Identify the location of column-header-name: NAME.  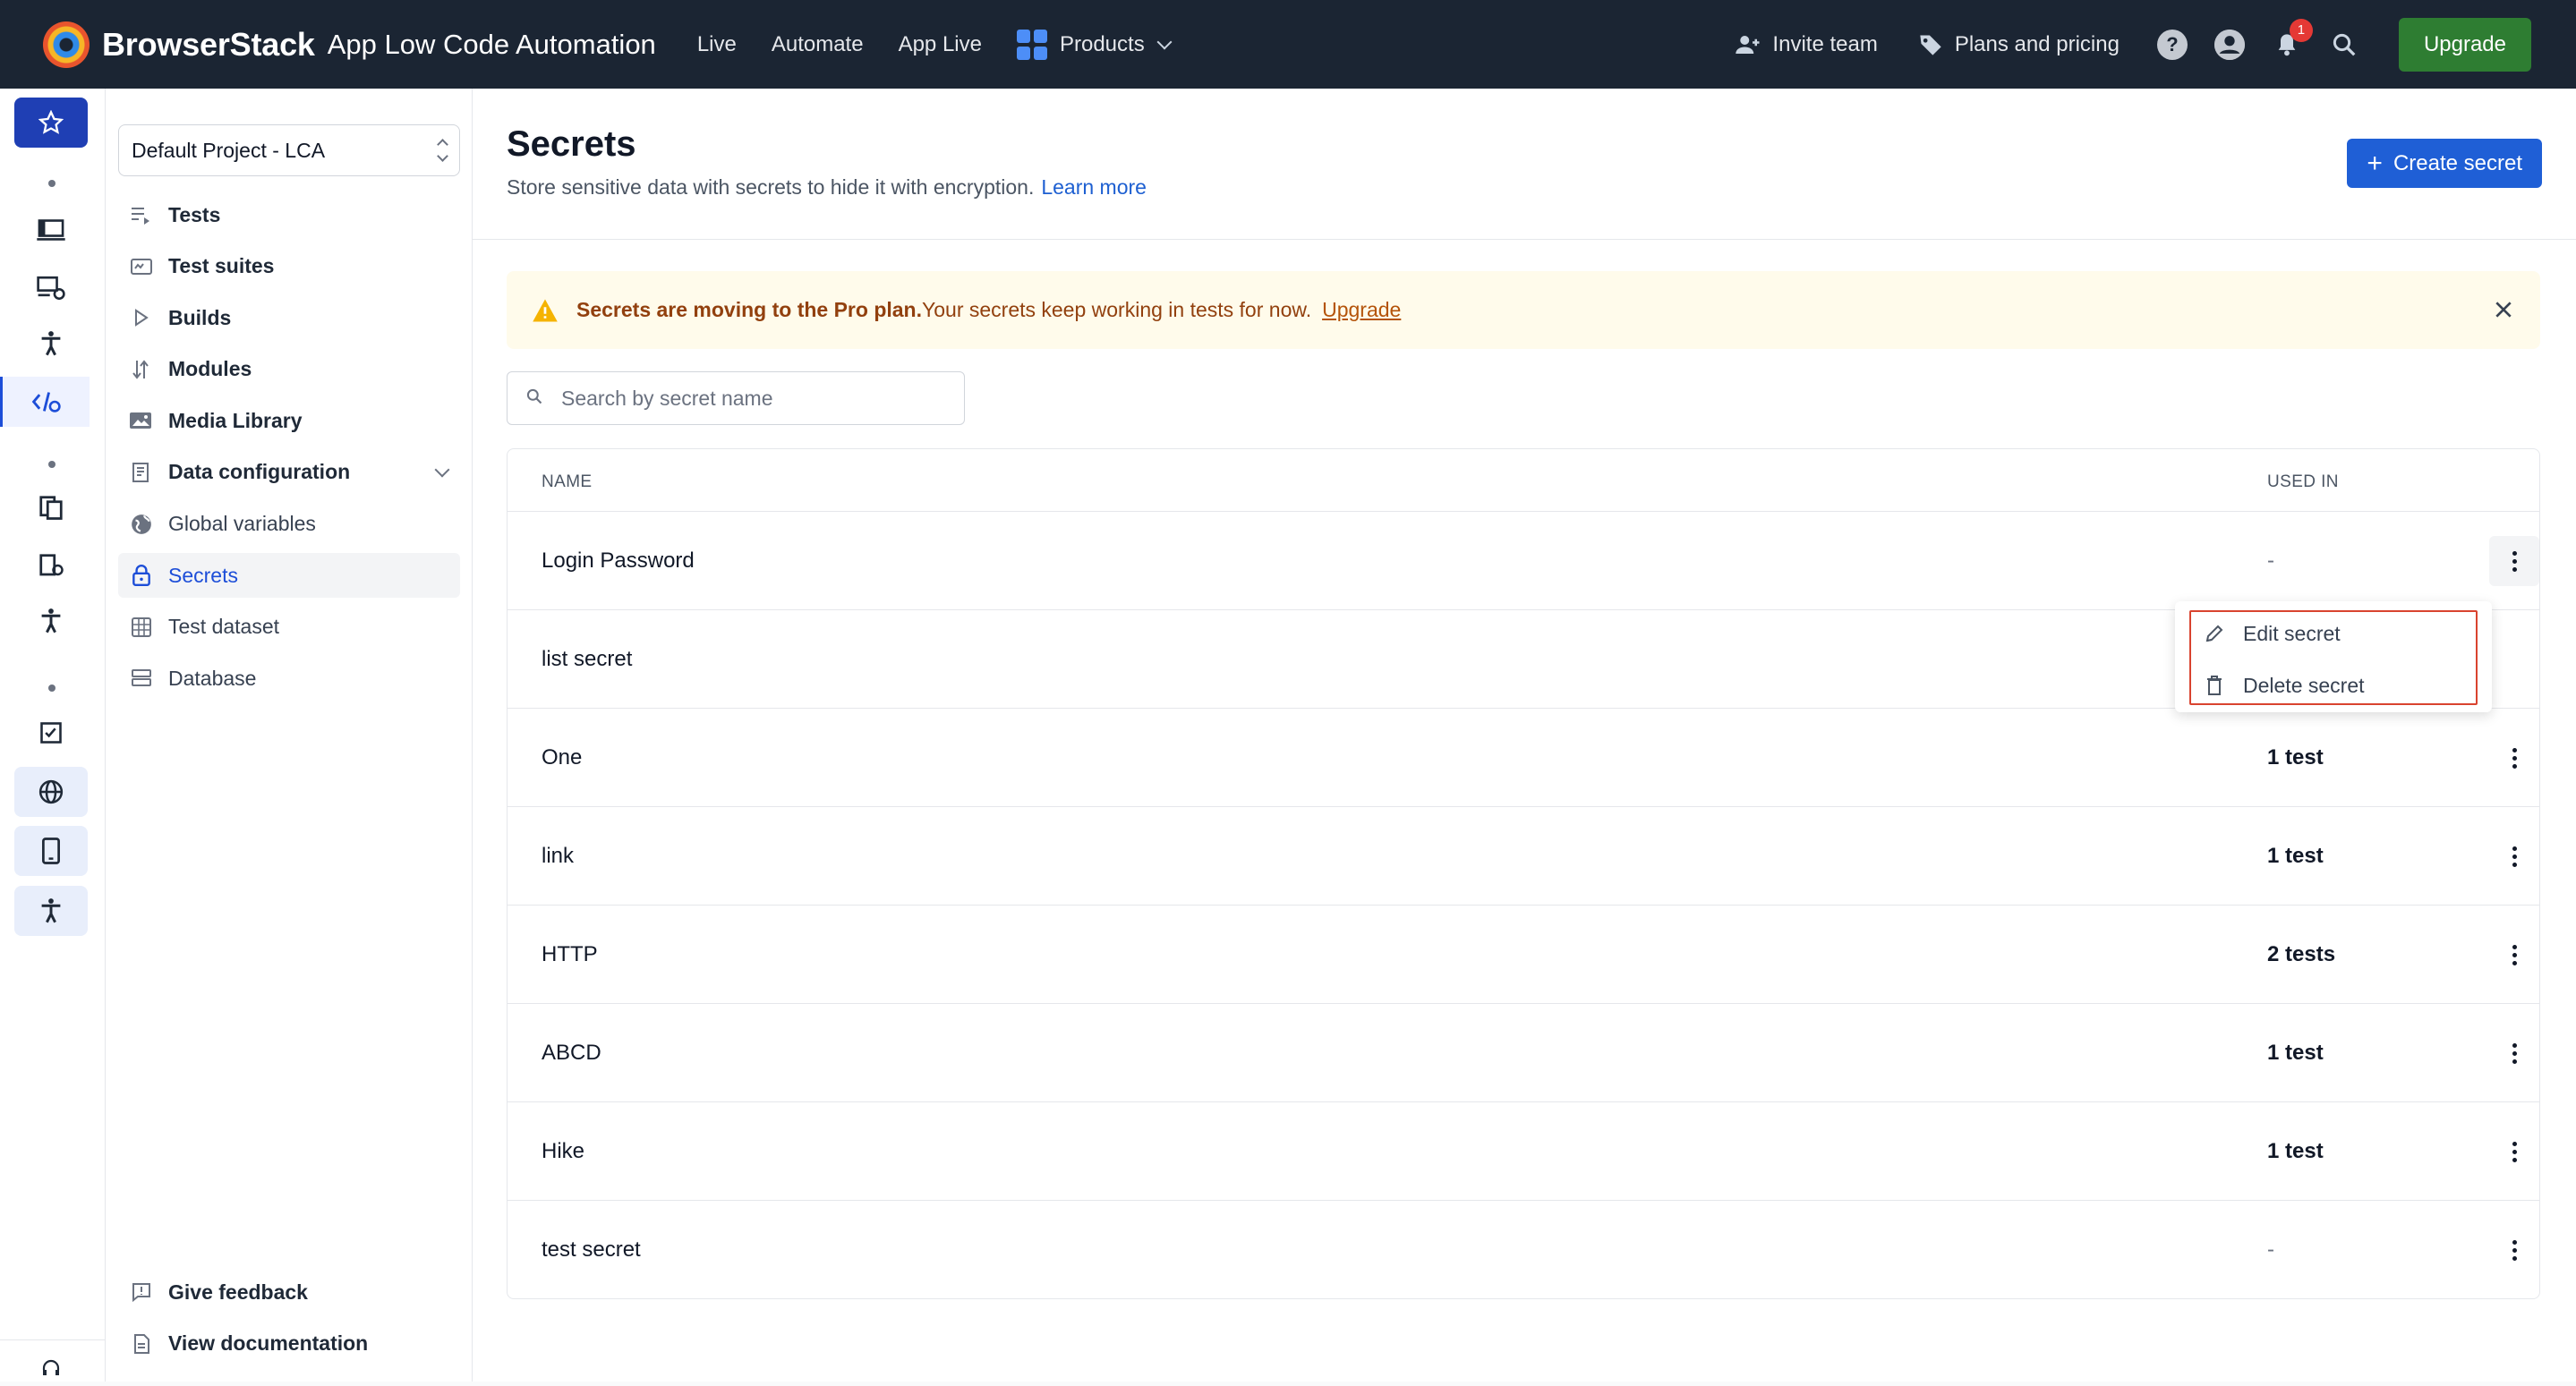
(567, 482).